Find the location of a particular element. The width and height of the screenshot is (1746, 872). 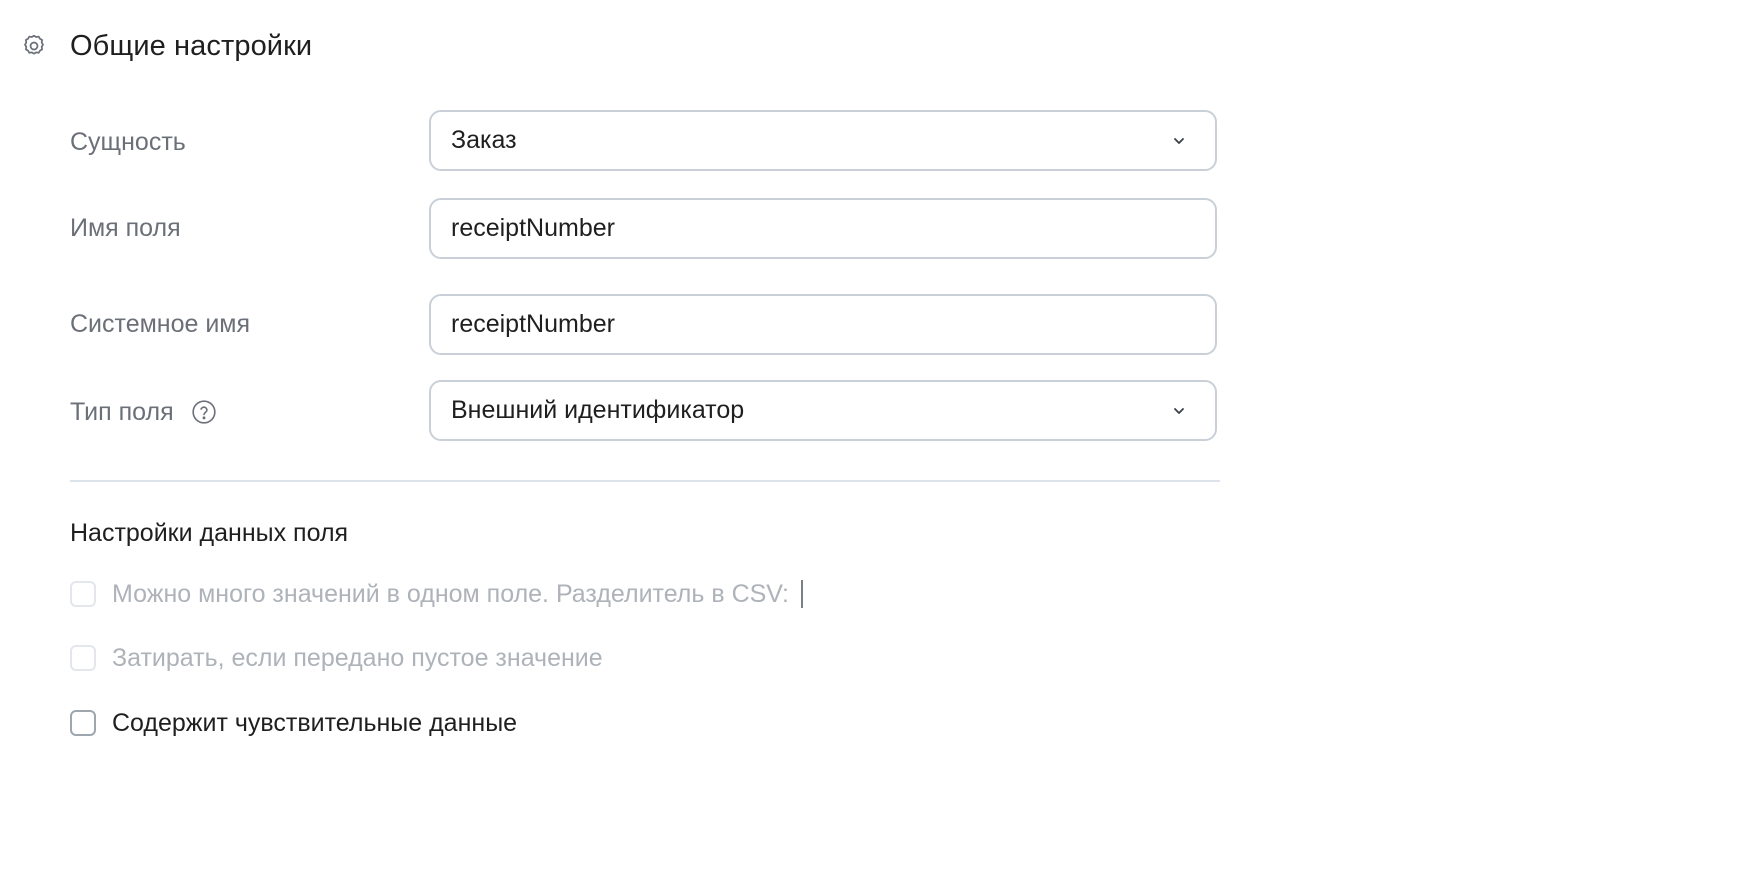

system-name-label-text: Системное имя is located at coordinates (160, 323).